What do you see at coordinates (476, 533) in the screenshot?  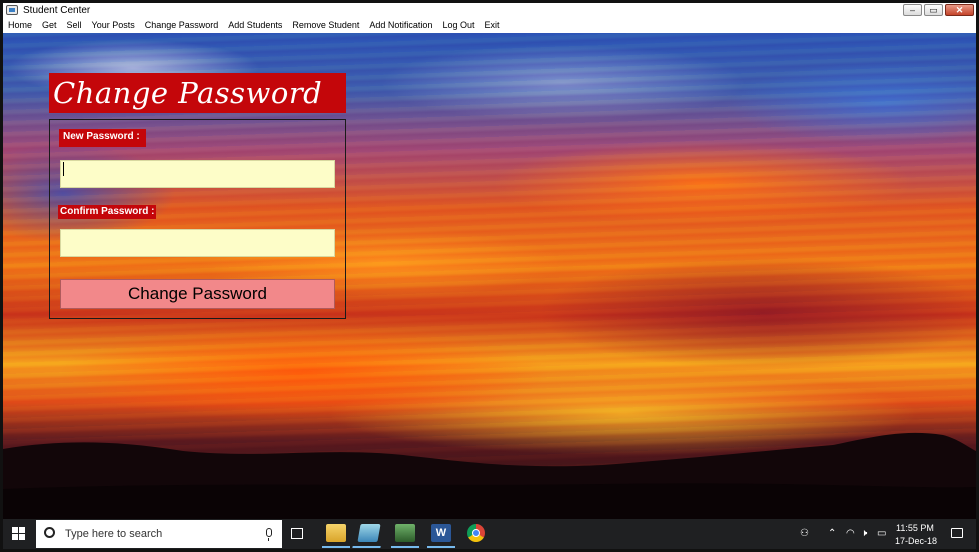 I see `chrome-icon` at bounding box center [476, 533].